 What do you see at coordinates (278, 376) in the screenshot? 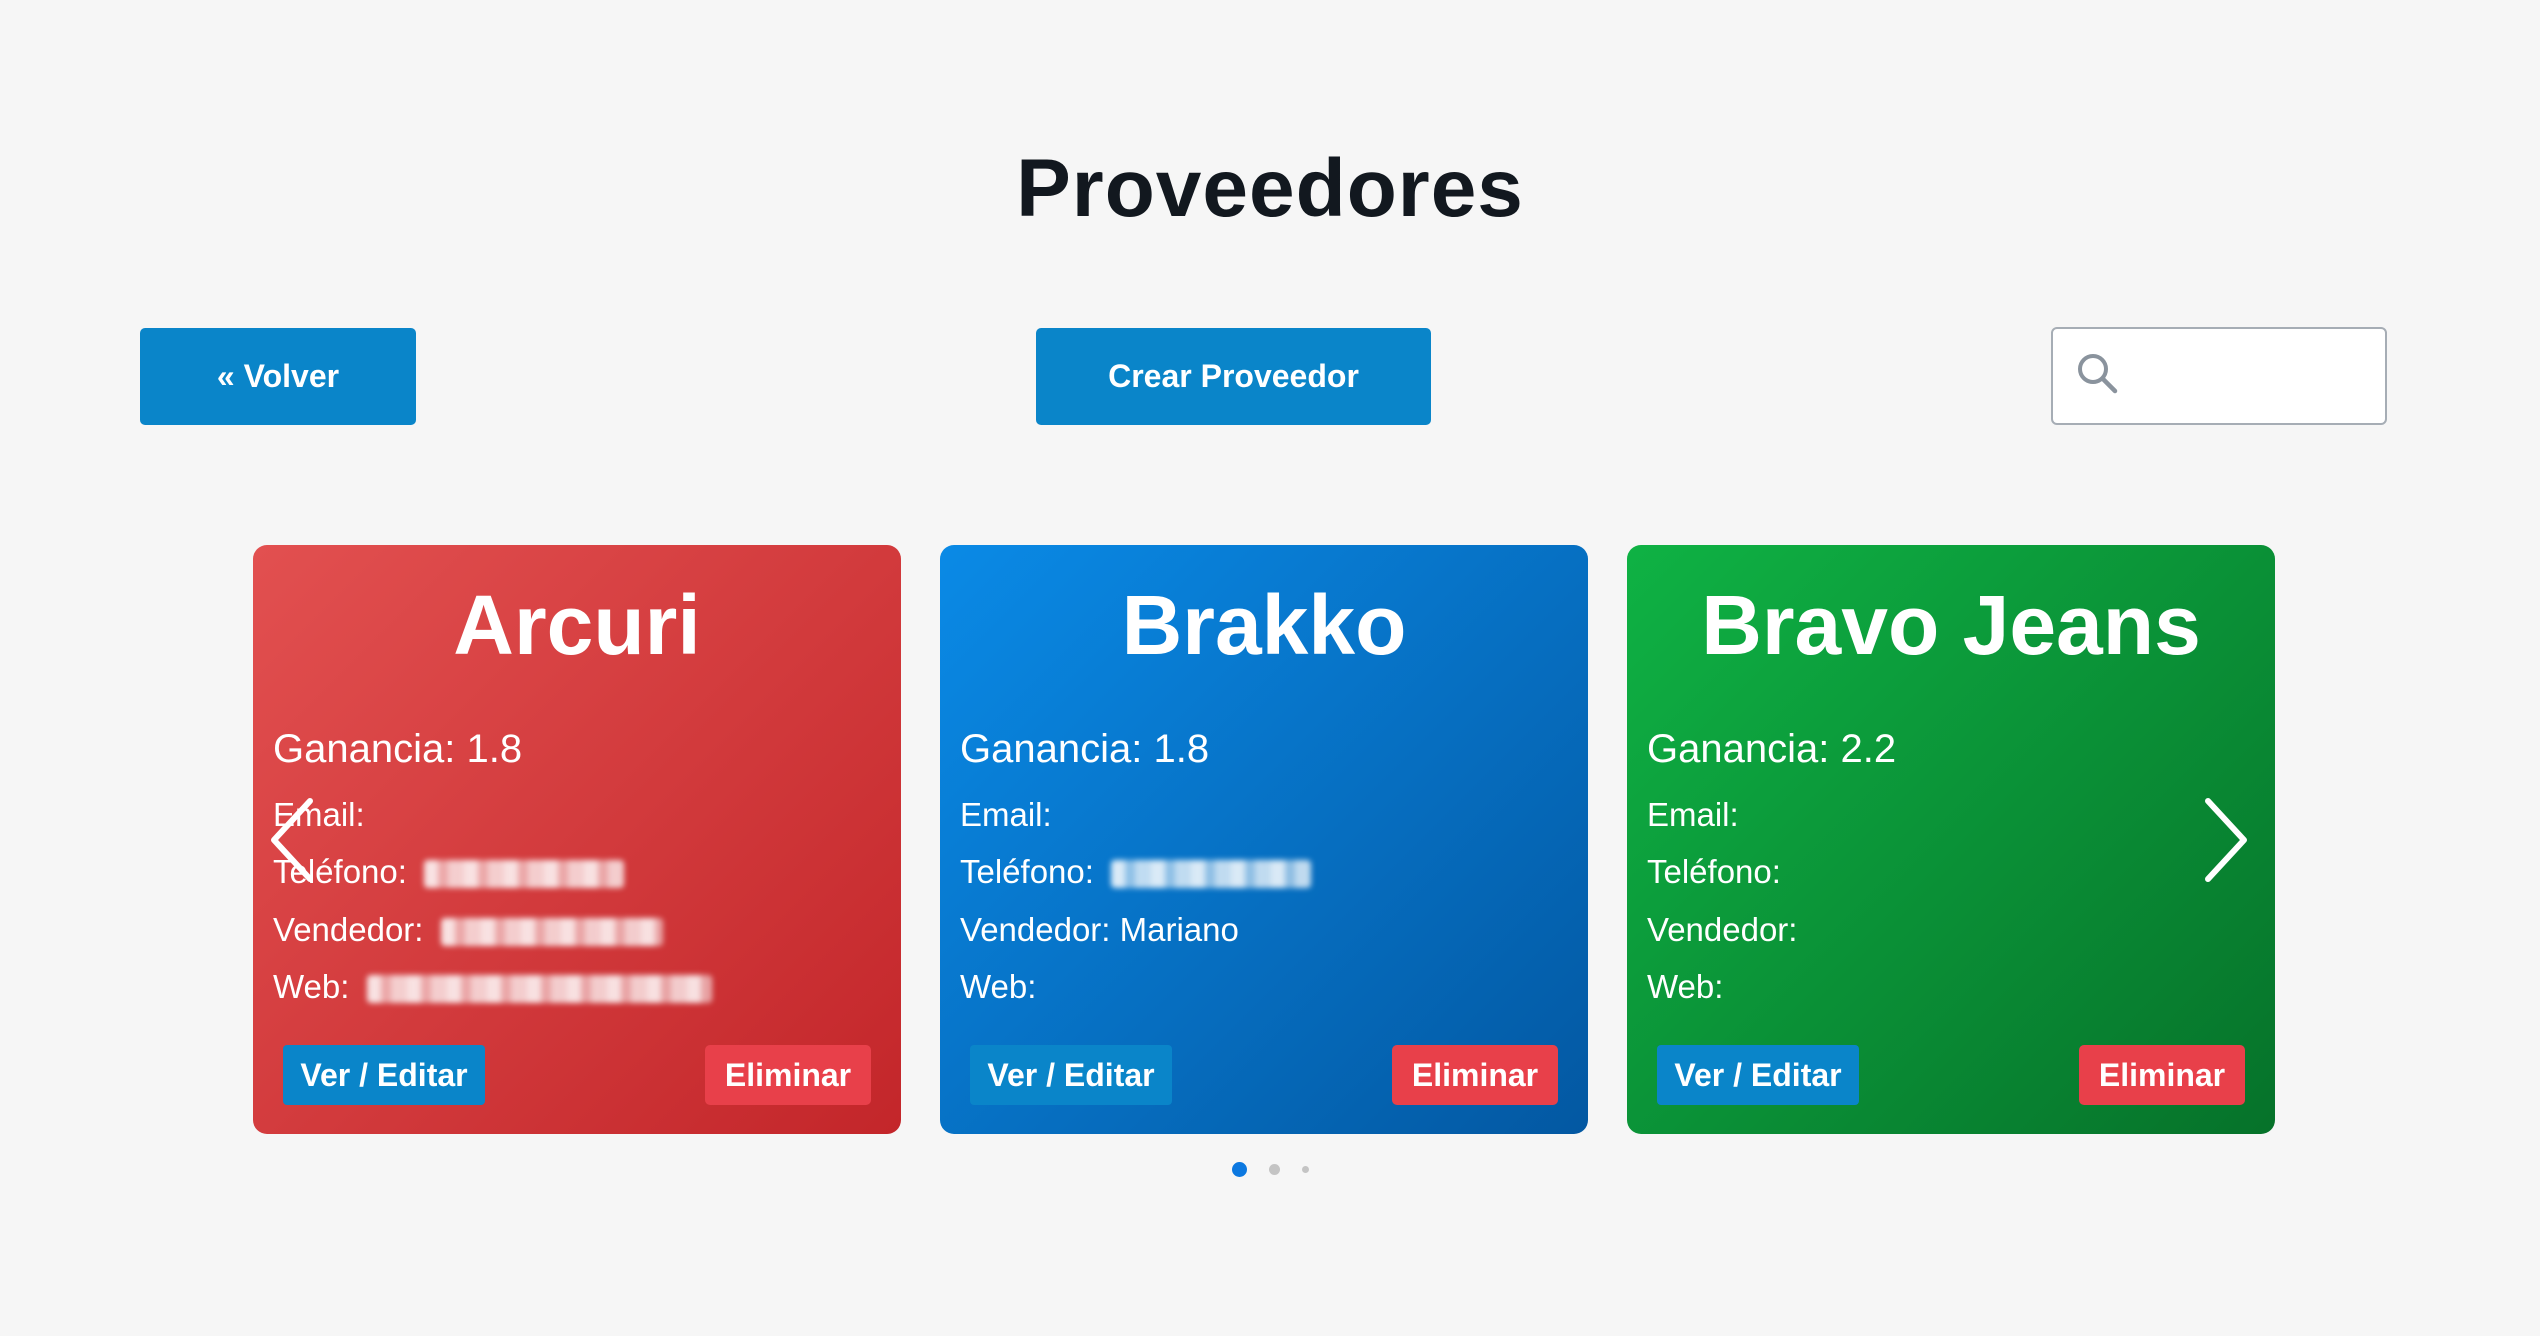
I see `back-button: « Volver` at bounding box center [278, 376].